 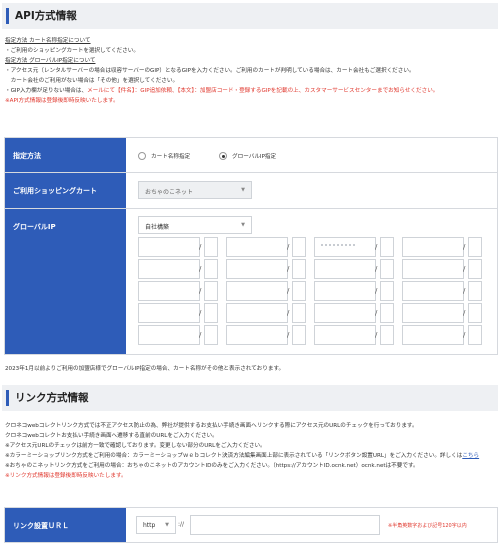 What do you see at coordinates (149, 525) in the screenshot?
I see `protocol-select-value: http` at bounding box center [149, 525].